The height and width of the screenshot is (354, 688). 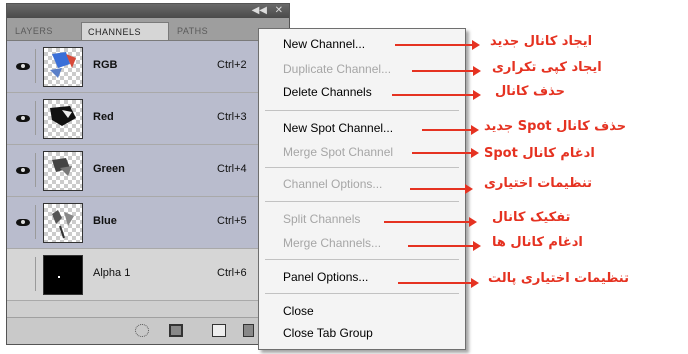 What do you see at coordinates (232, 221) in the screenshot?
I see `channel-shortcut: Ctrl+5` at bounding box center [232, 221].